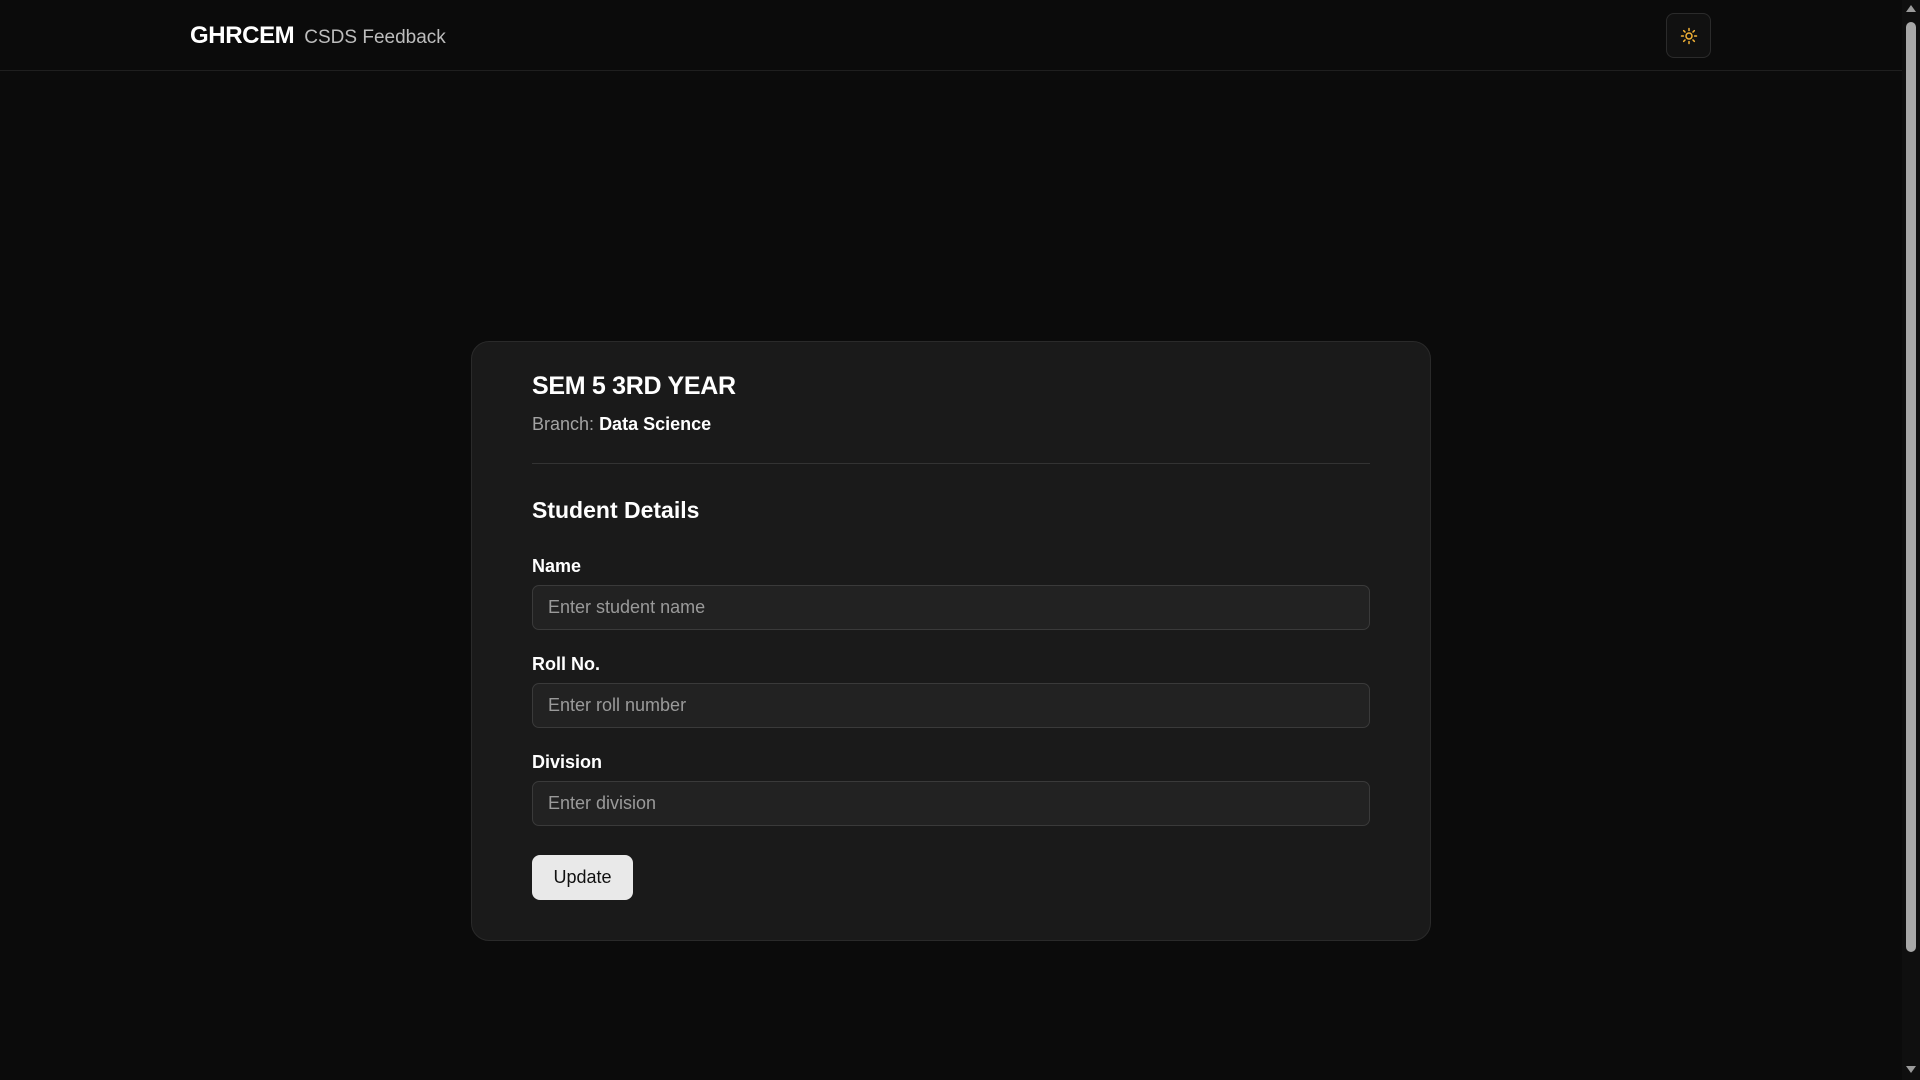 The width and height of the screenshot is (1920, 1080). What do you see at coordinates (557, 566) in the screenshot?
I see `name-label: Name` at bounding box center [557, 566].